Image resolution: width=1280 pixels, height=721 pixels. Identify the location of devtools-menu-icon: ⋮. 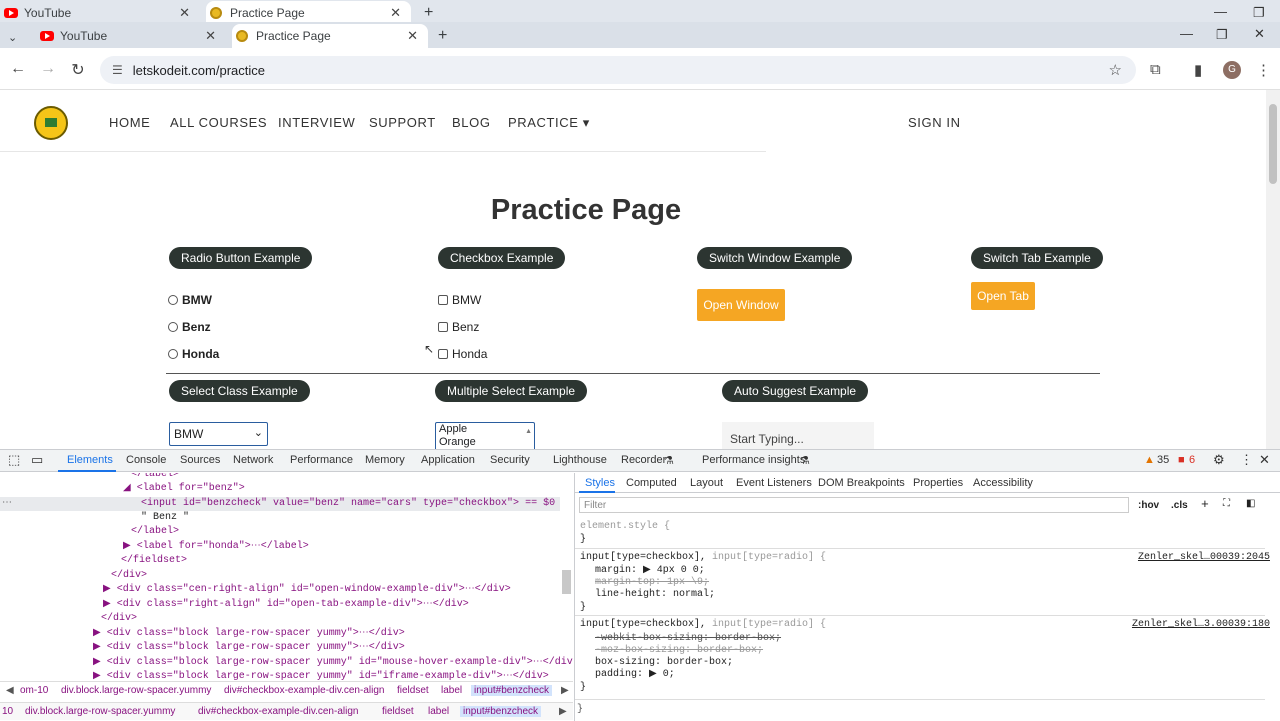
(1246, 460).